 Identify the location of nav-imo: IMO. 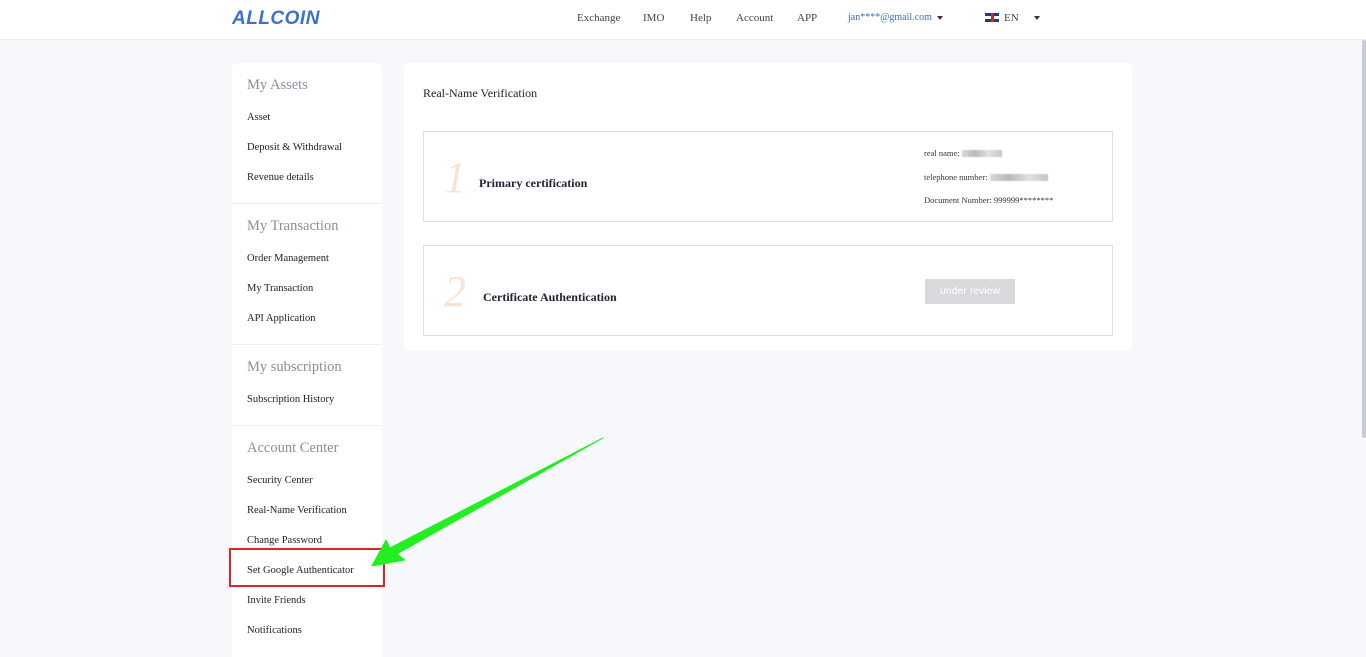
(653, 18).